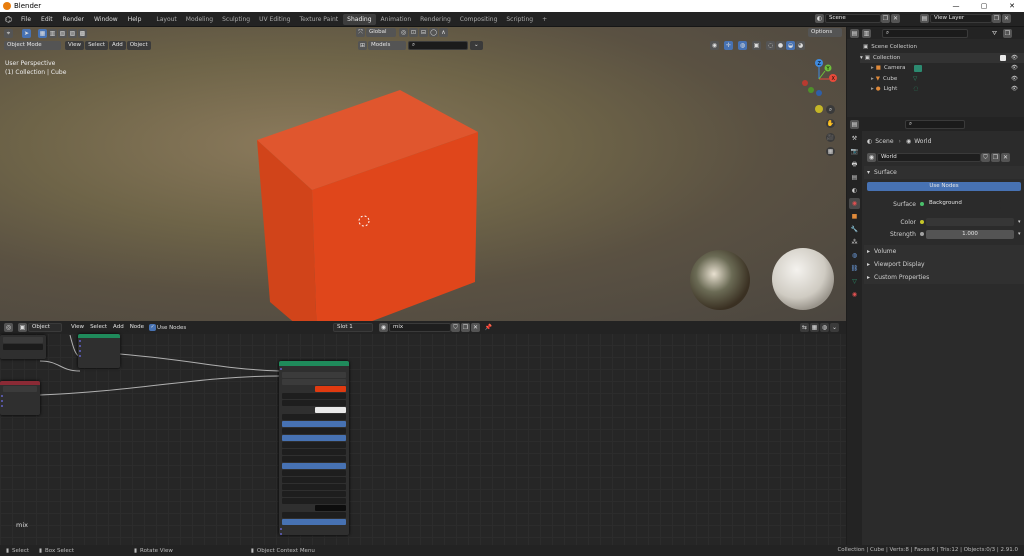  What do you see at coordinates (961, 18) in the screenshot?
I see `view-layer-selector: View Layer` at bounding box center [961, 18].